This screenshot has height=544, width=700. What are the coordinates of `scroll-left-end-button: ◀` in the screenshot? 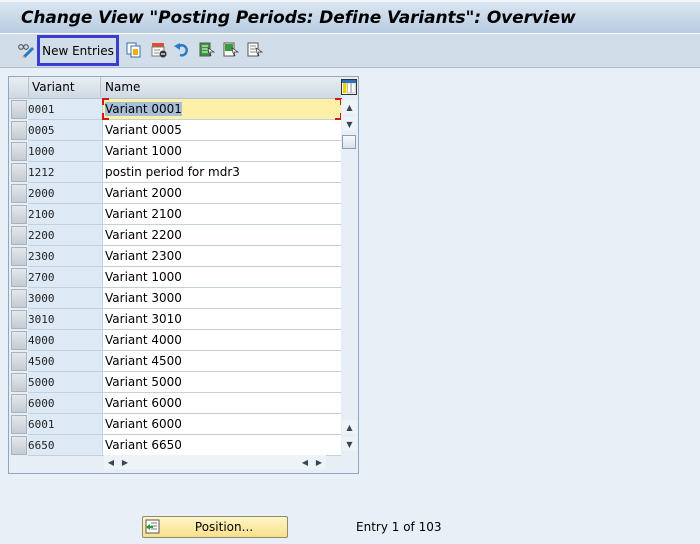 It's located at (305, 462).